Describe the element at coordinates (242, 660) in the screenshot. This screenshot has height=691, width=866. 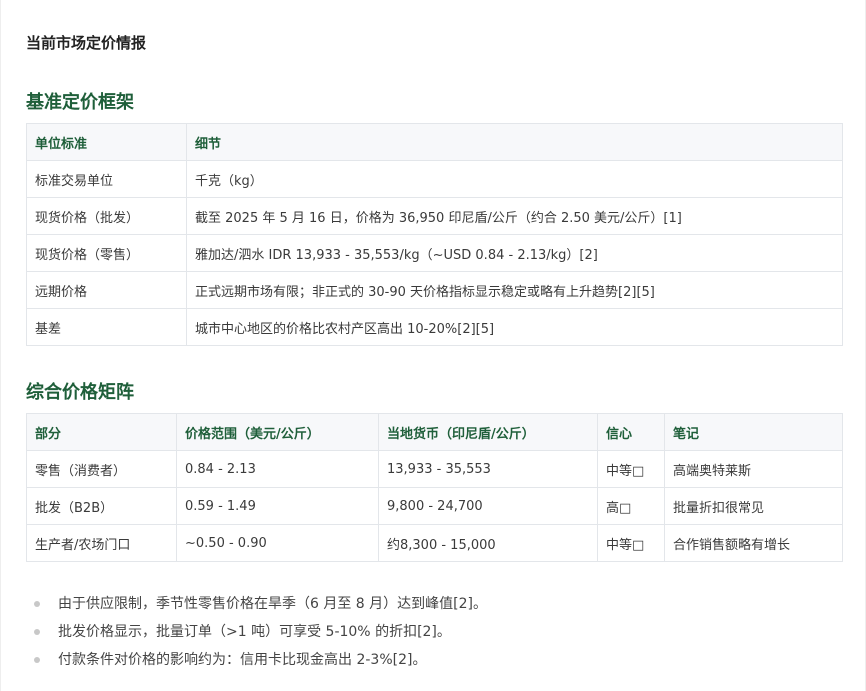
I see `list-item-text: 付款条件对价格的影响约为：信用卡比现金高出 2-3%[2]。` at that location.